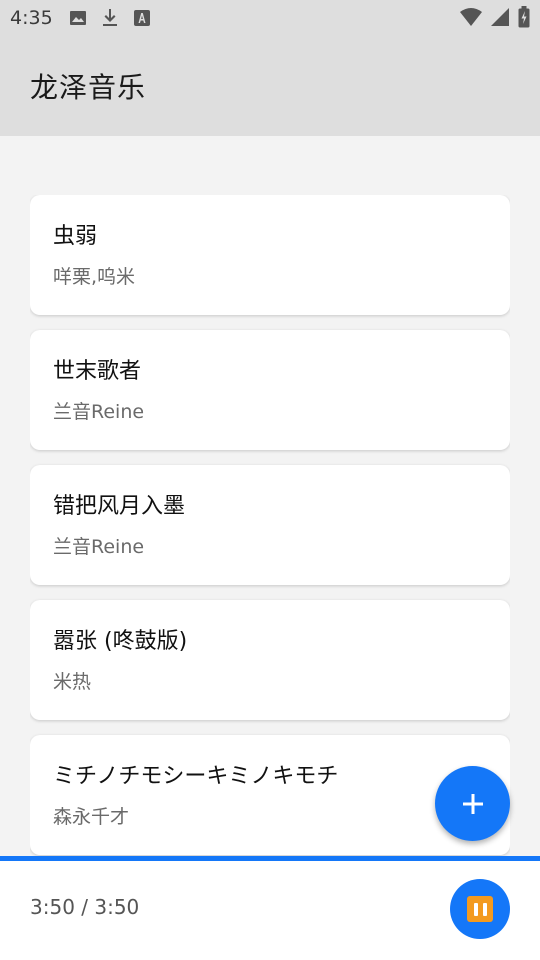 The image size is (540, 960). Describe the element at coordinates (196, 776) in the screenshot. I see `song-title: ミチノチモシーキミノキモチ` at that location.